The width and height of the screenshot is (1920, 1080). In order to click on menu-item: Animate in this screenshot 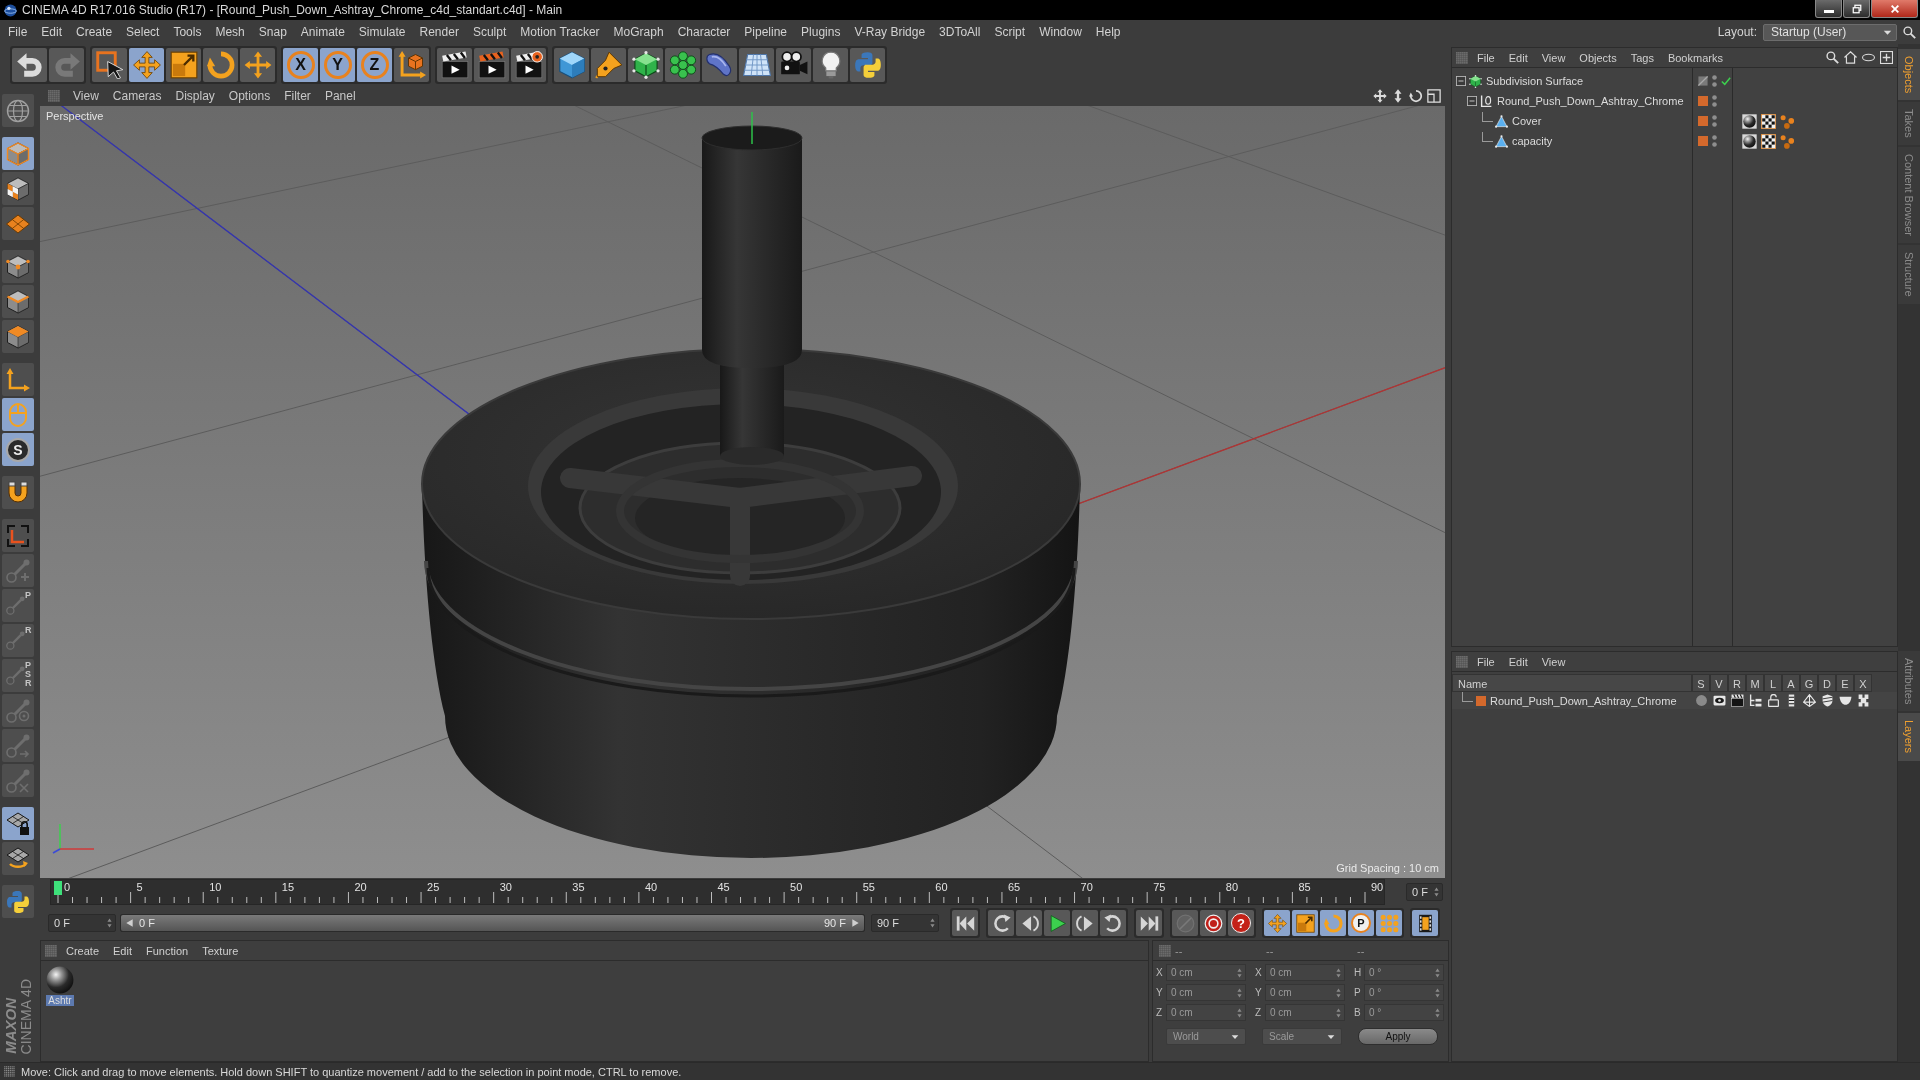, I will do `click(322, 32)`.